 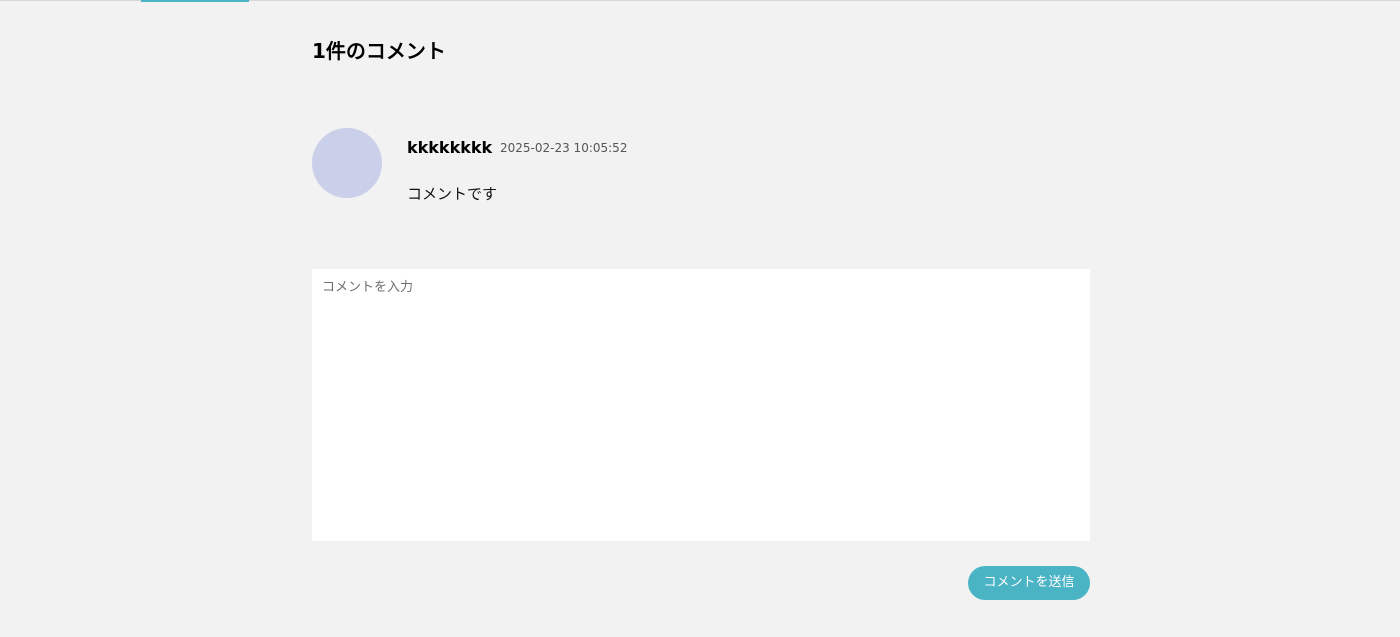 I want to click on avatar, so click(x=347, y=163).